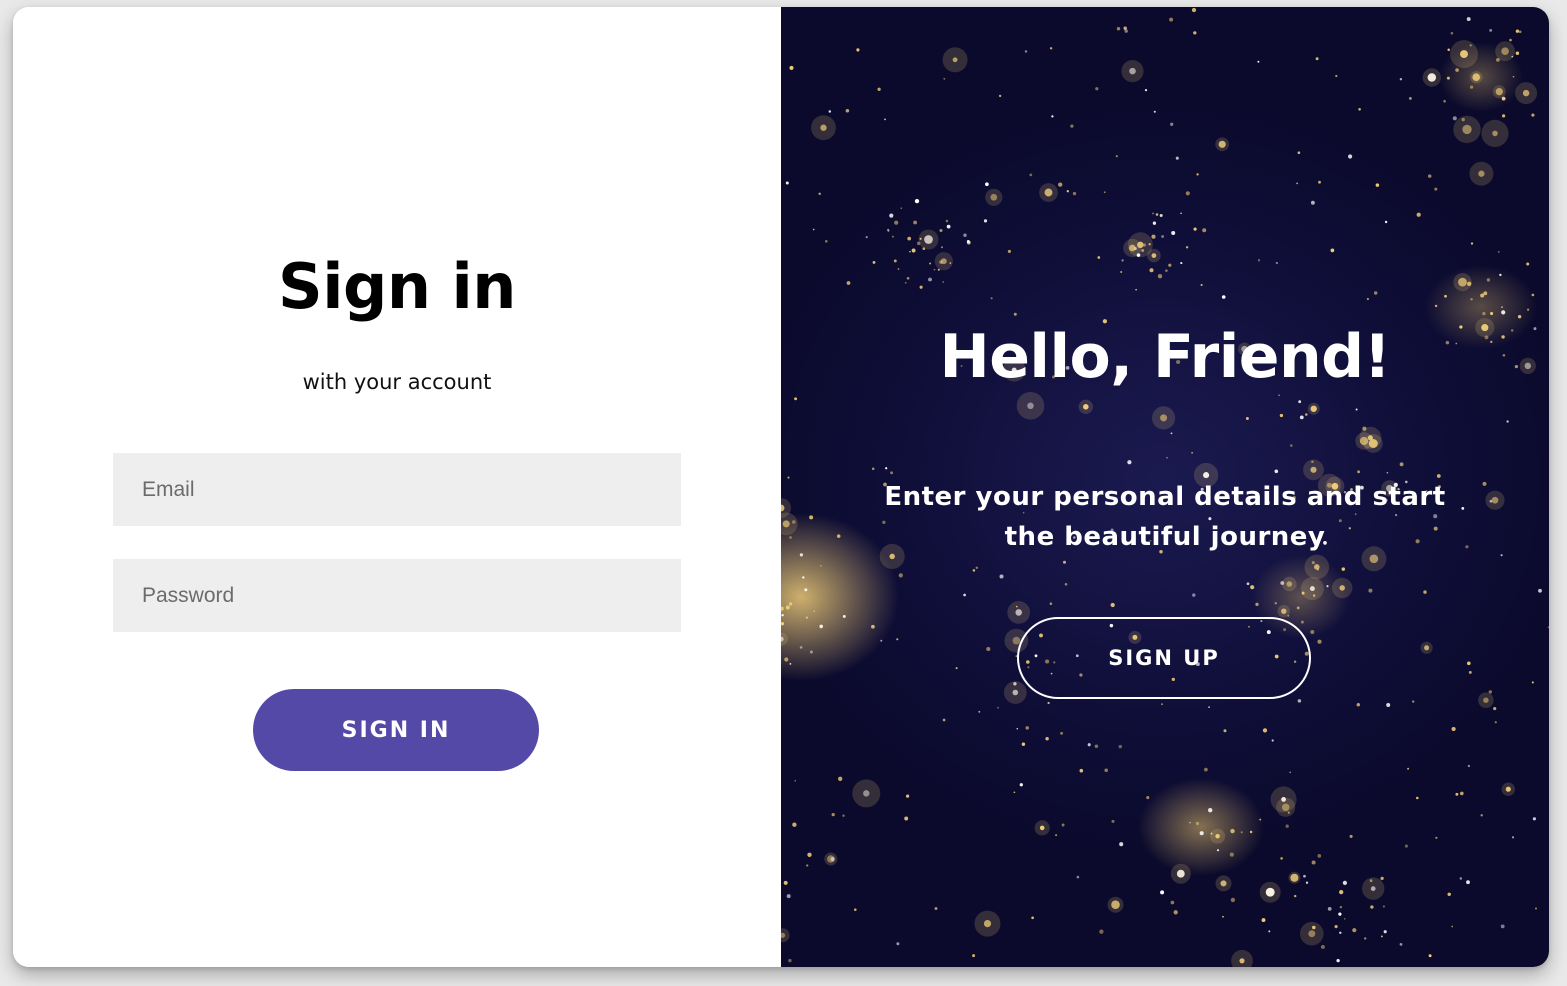 Image resolution: width=1567 pixels, height=986 pixels. I want to click on sign-up-button: SIGN UP, so click(1164, 658).